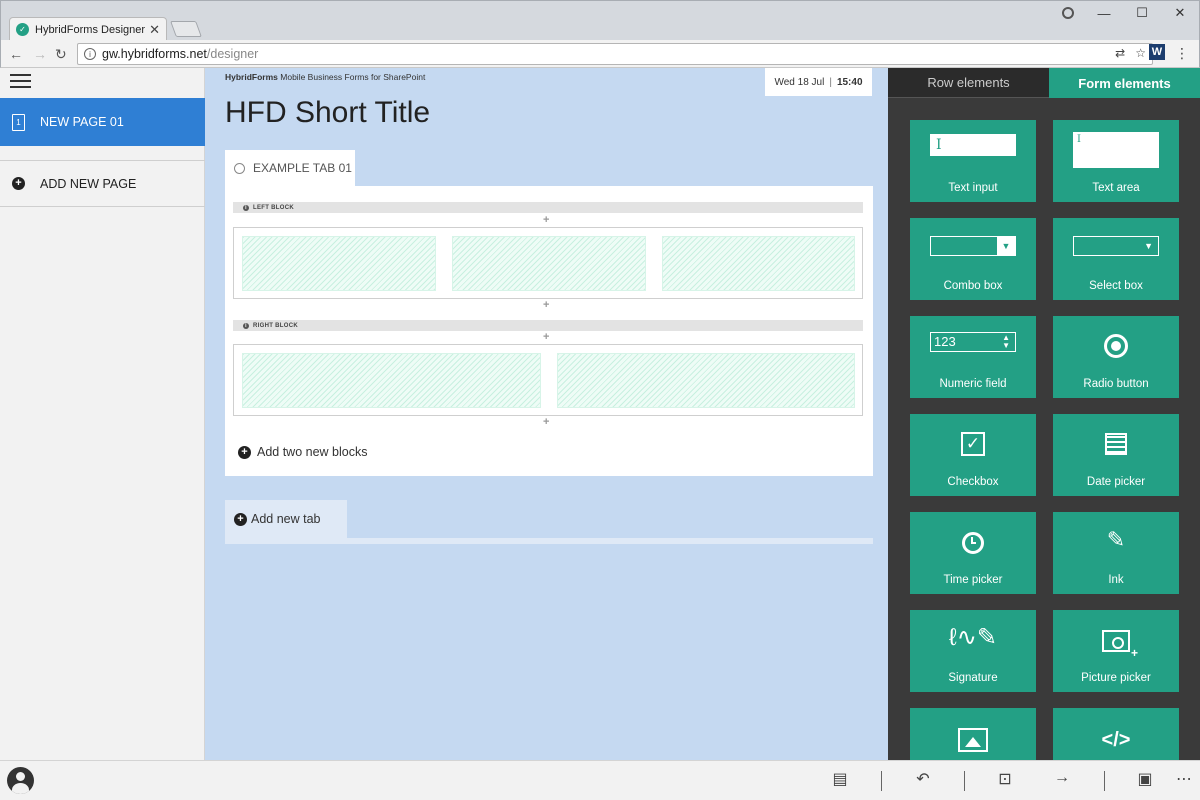  Describe the element at coordinates (1124, 83) in the screenshot. I see `tab-form-elements: Form elements` at that location.